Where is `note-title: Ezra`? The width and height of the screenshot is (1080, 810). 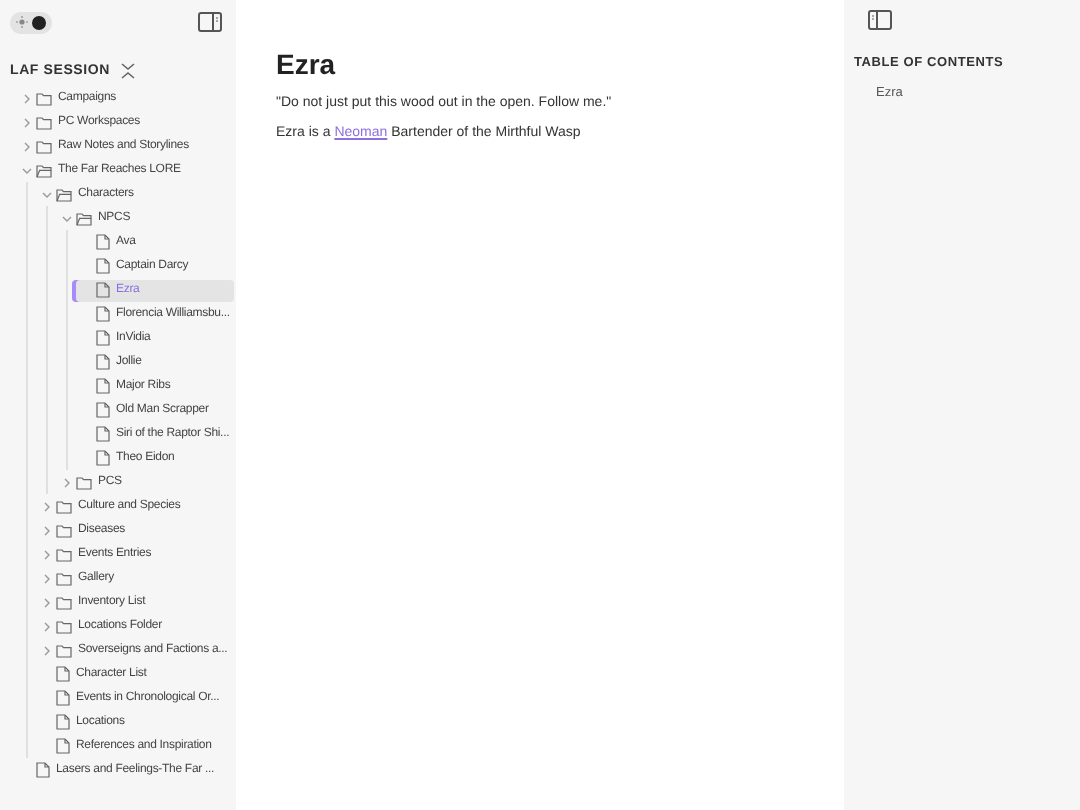
note-title: Ezra is located at coordinates (307, 64).